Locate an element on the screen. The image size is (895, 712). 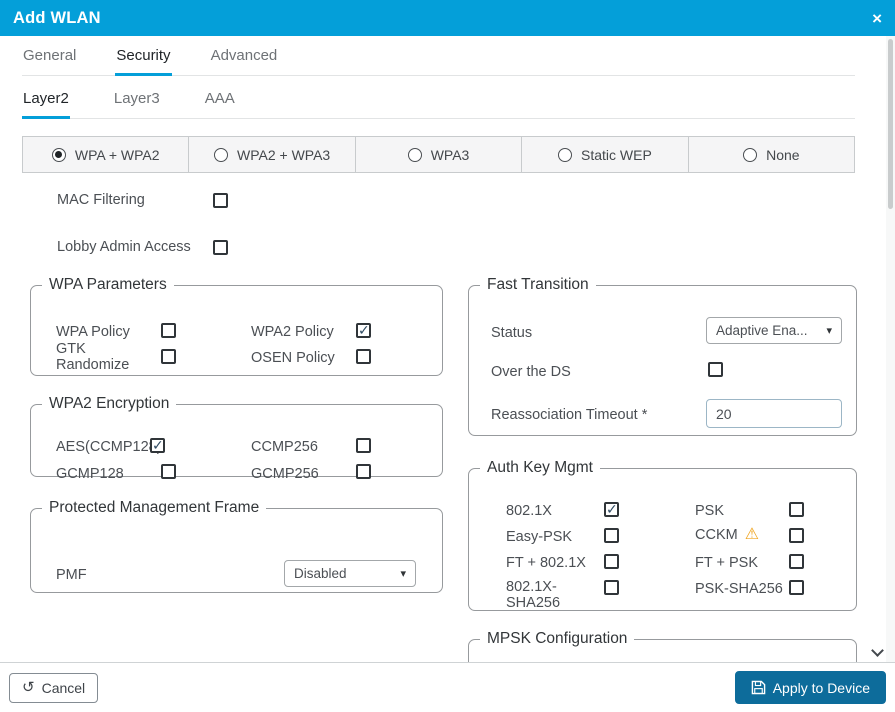
mac-filtering-row: MAC Filtering is located at coordinates (142, 200).